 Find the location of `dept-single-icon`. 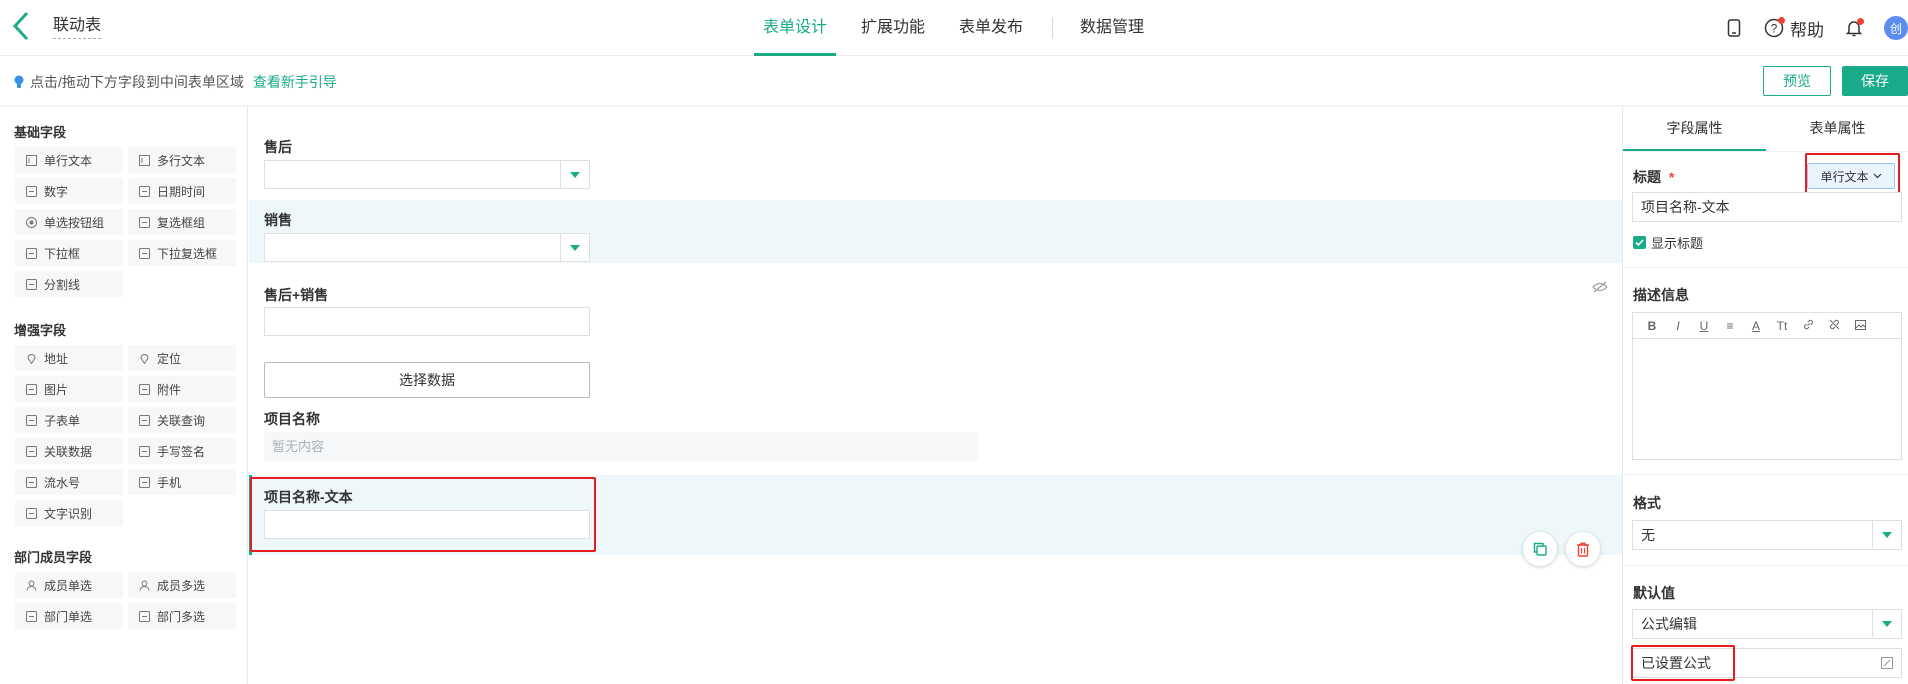

dept-single-icon is located at coordinates (31, 616).